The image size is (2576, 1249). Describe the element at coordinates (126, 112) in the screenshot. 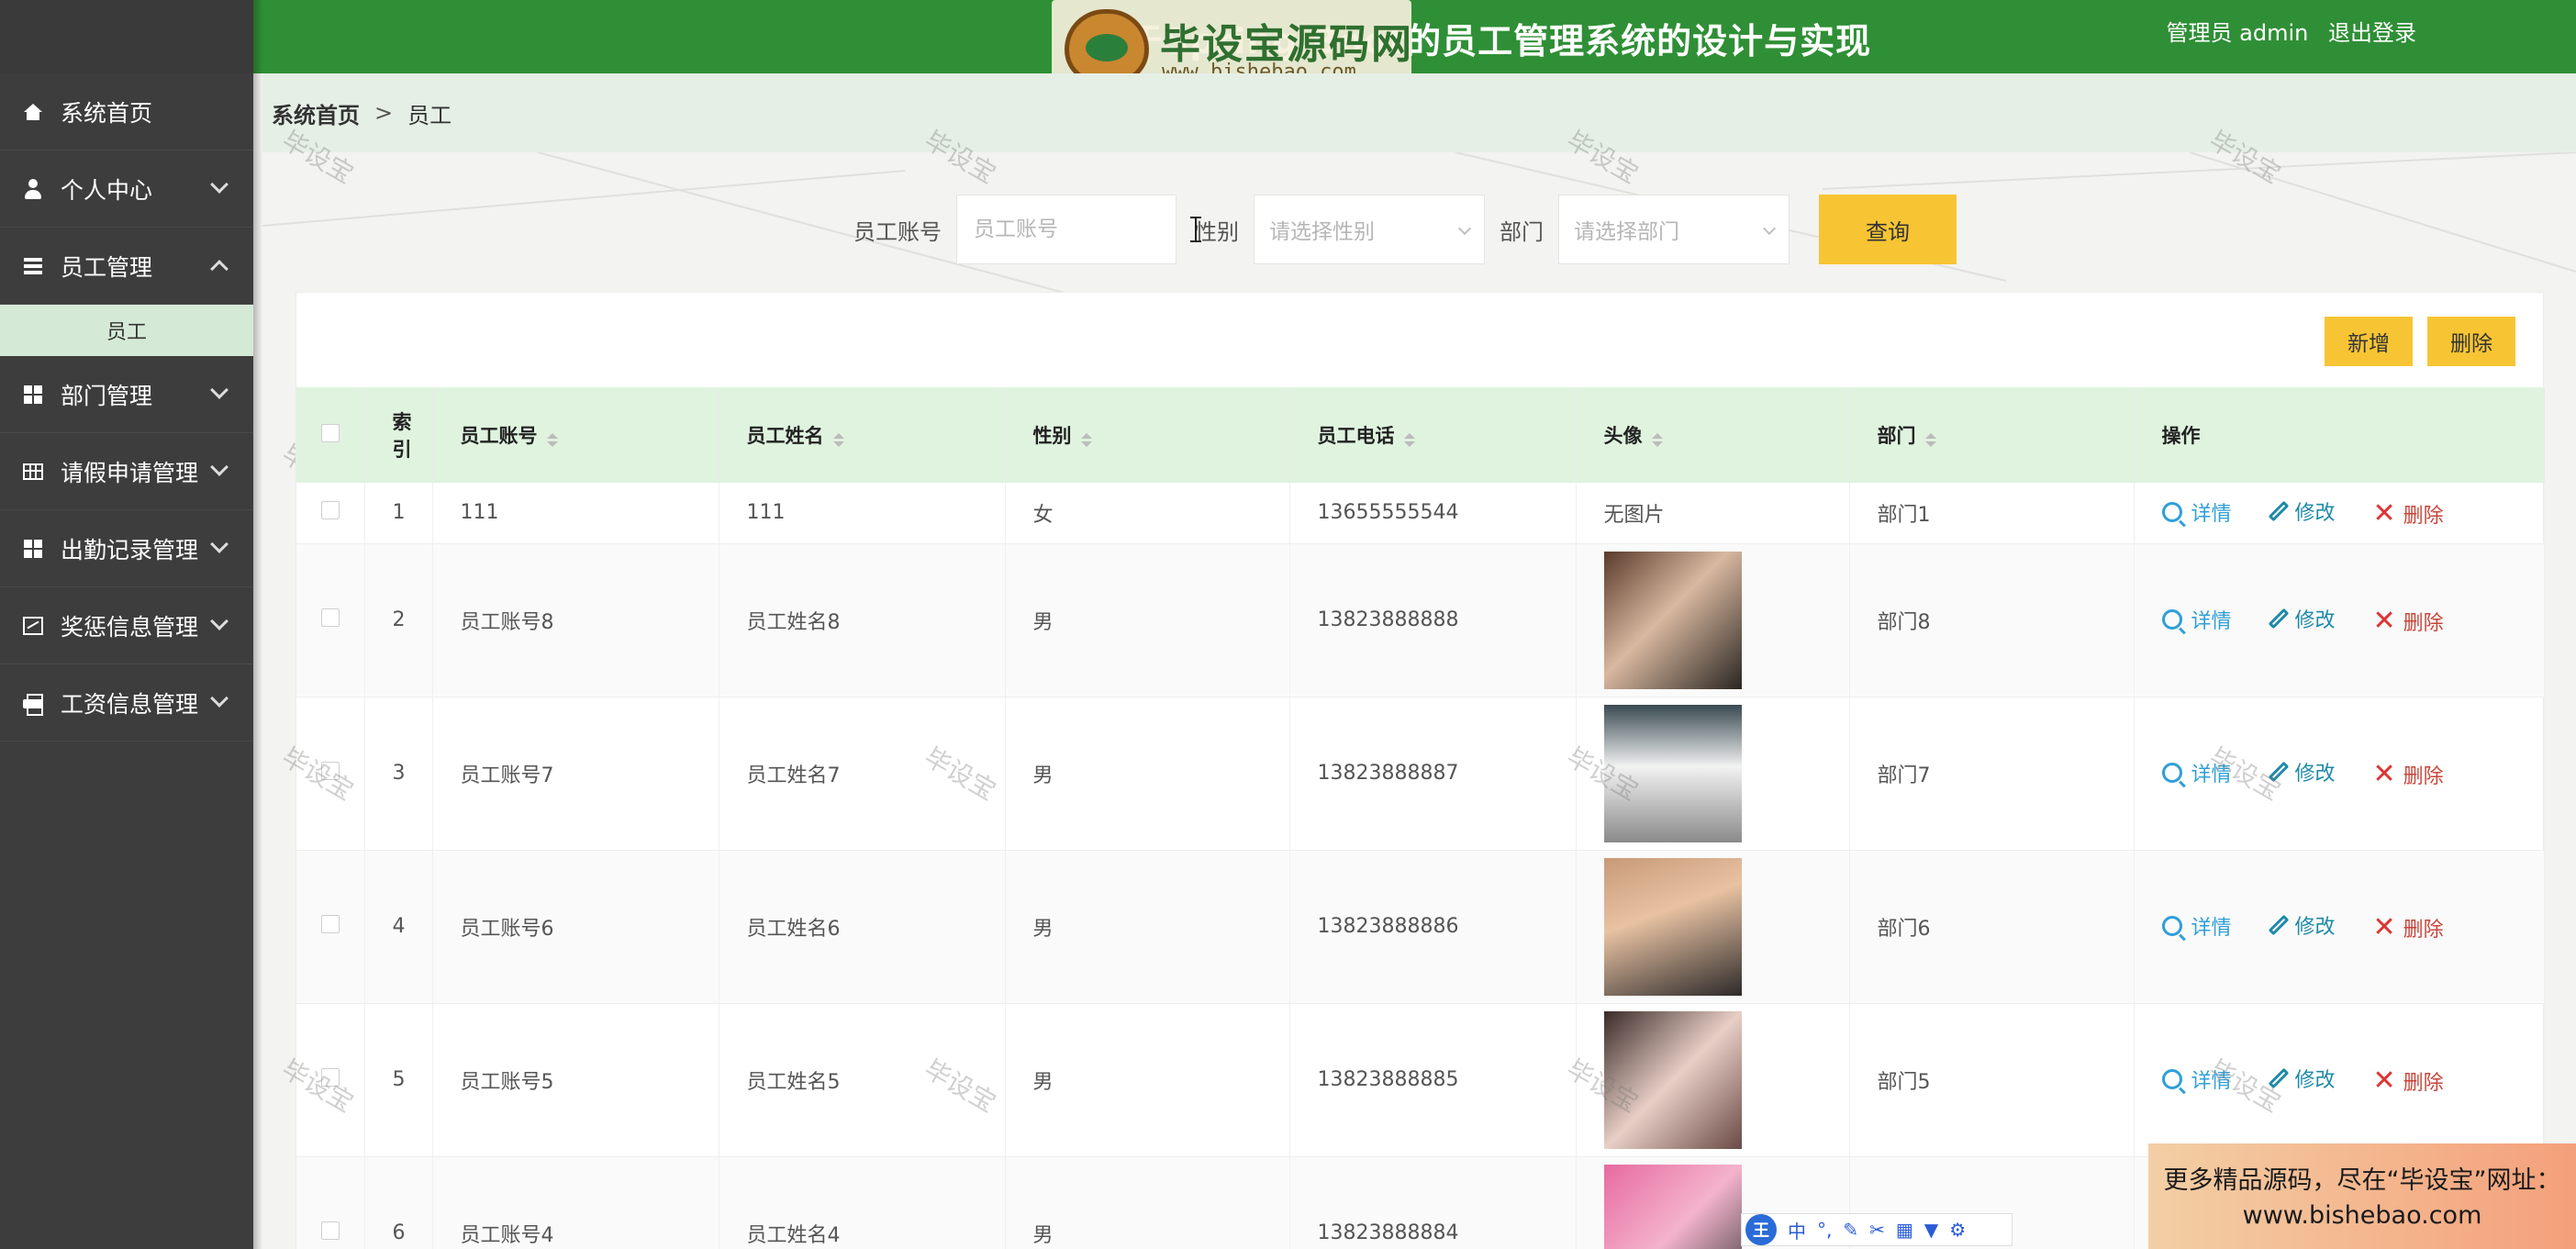

I see `sidebar-item-home: 系统首页` at that location.